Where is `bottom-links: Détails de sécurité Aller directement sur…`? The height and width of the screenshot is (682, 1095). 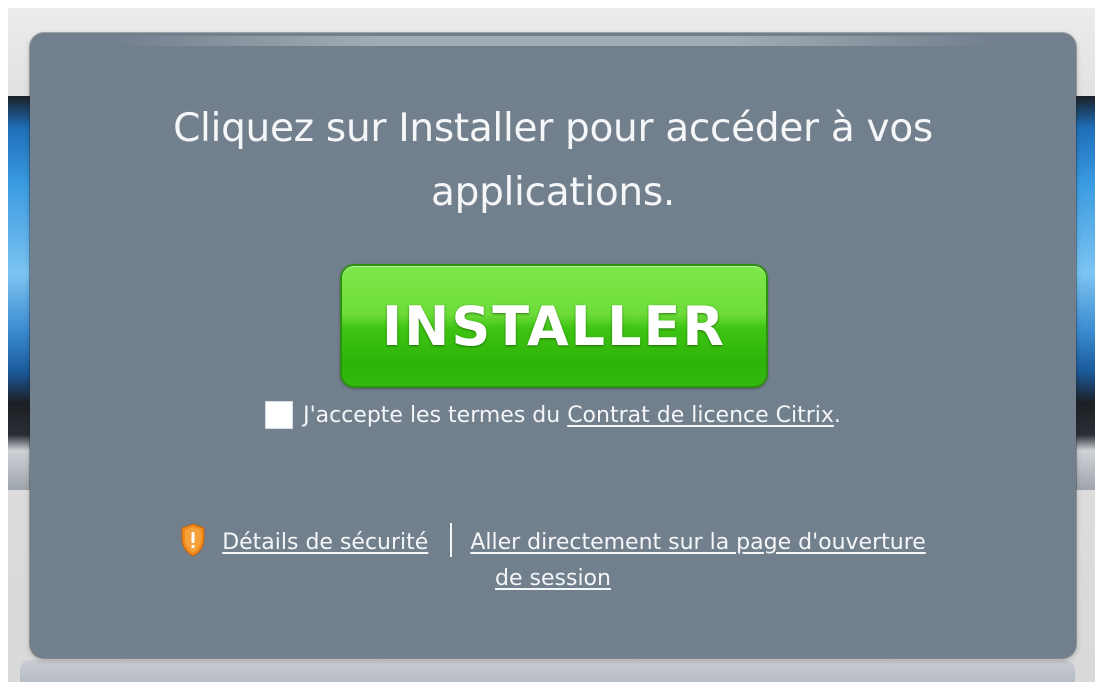 bottom-links: Détails de sécurité Aller directement sur… is located at coordinates (553, 560).